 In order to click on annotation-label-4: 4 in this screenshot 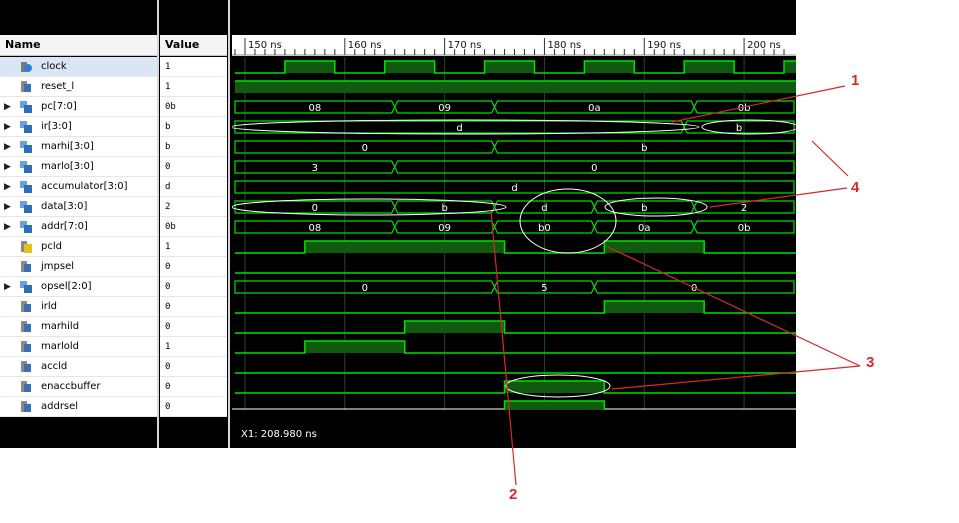, I will do `click(855, 187)`.